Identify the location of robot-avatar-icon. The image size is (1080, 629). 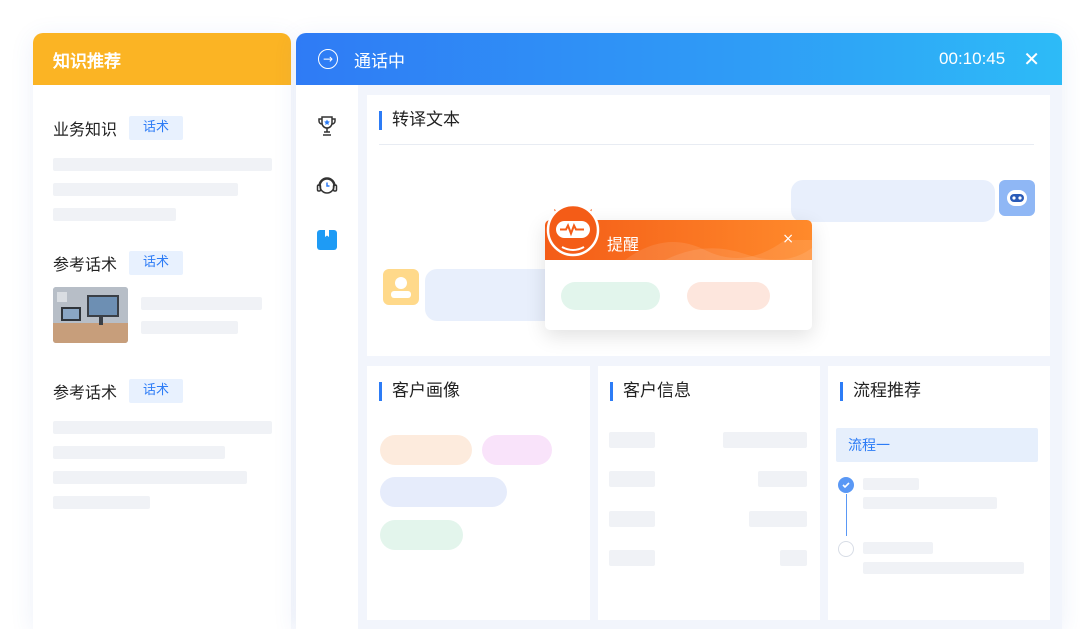
(1017, 198).